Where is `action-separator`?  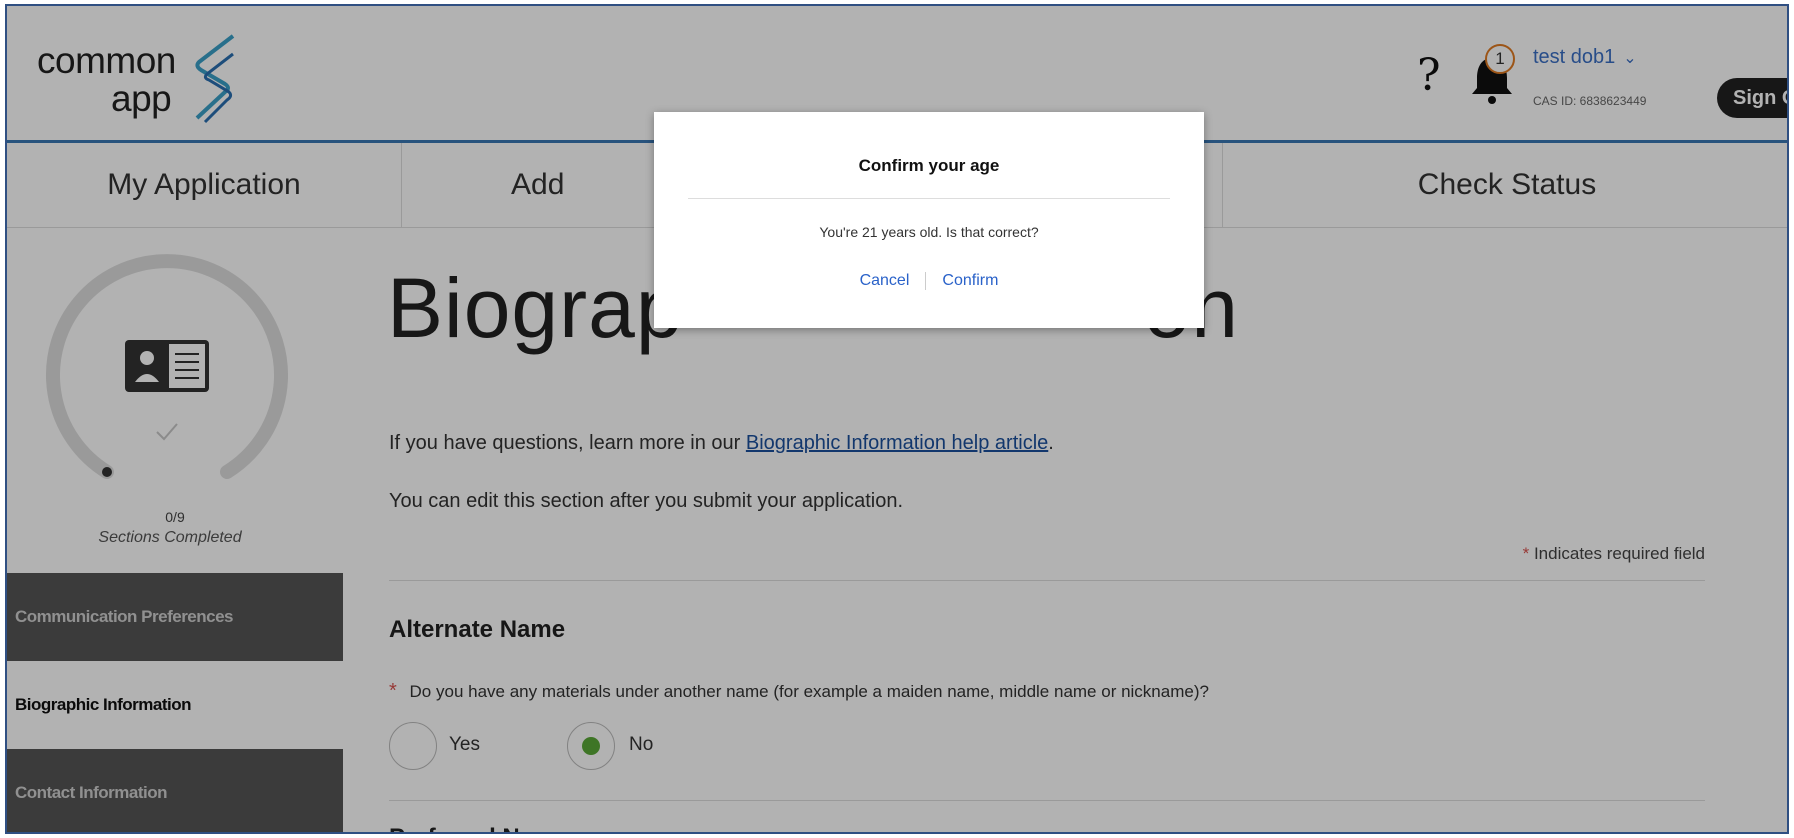 action-separator is located at coordinates (926, 281).